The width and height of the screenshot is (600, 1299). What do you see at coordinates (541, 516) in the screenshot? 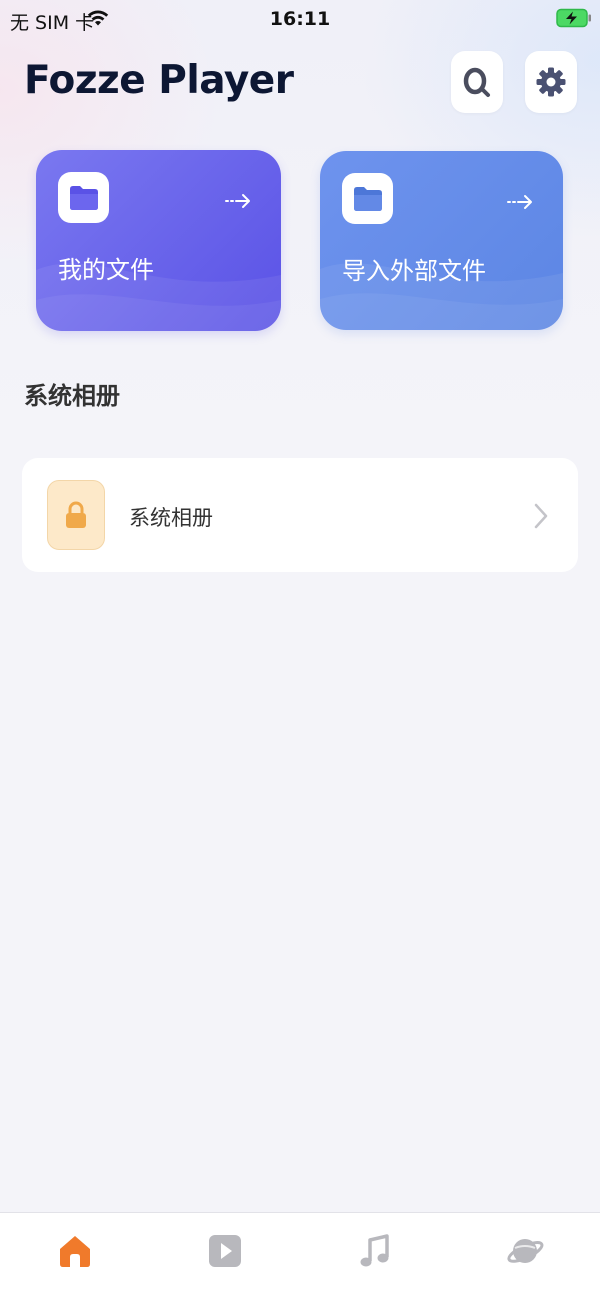
I see `chevron-right-icon` at bounding box center [541, 516].